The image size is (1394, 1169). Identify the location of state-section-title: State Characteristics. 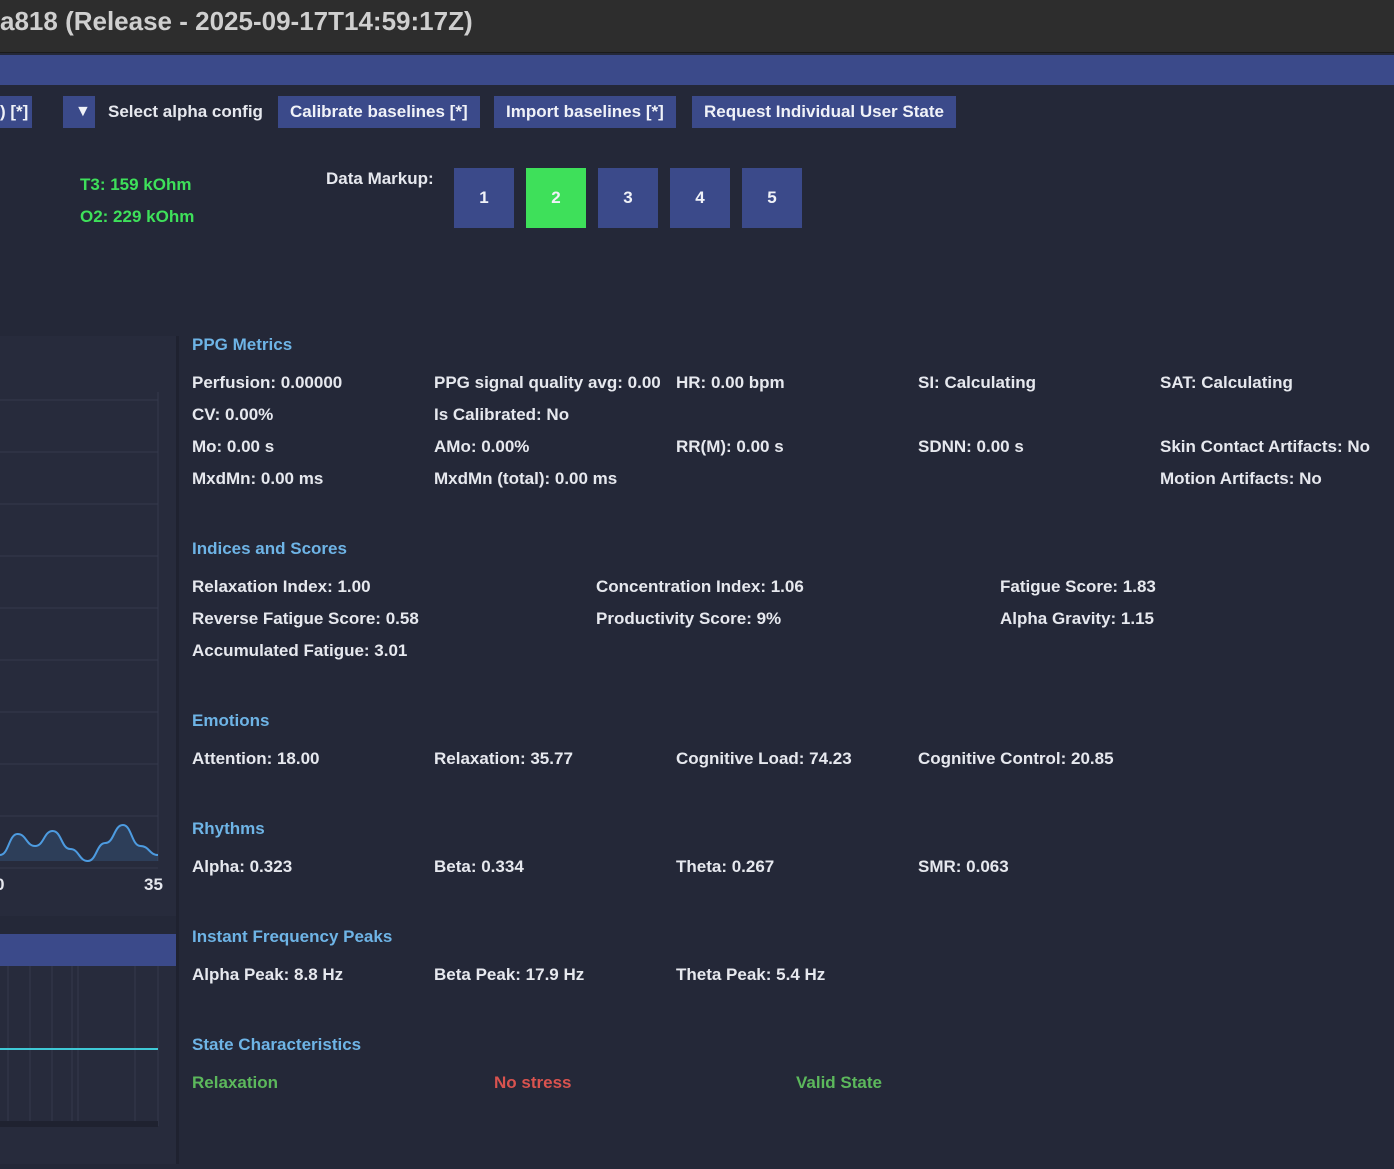
(277, 1044).